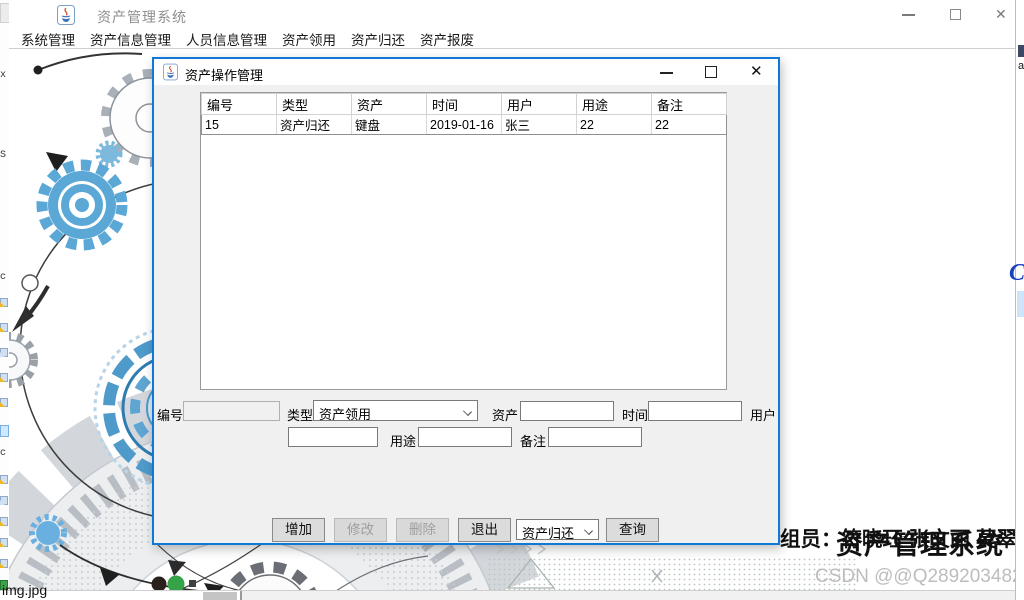  Describe the element at coordinates (505, 415) in the screenshot. I see `asset-label: 资产` at that location.